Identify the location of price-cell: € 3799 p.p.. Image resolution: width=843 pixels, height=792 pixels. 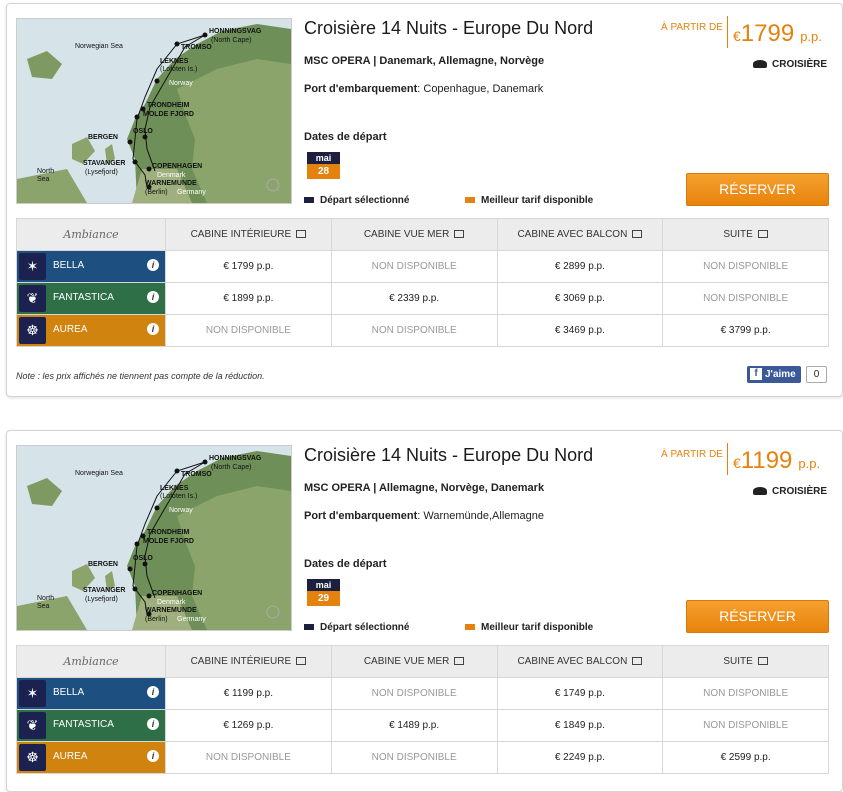
(745, 330).